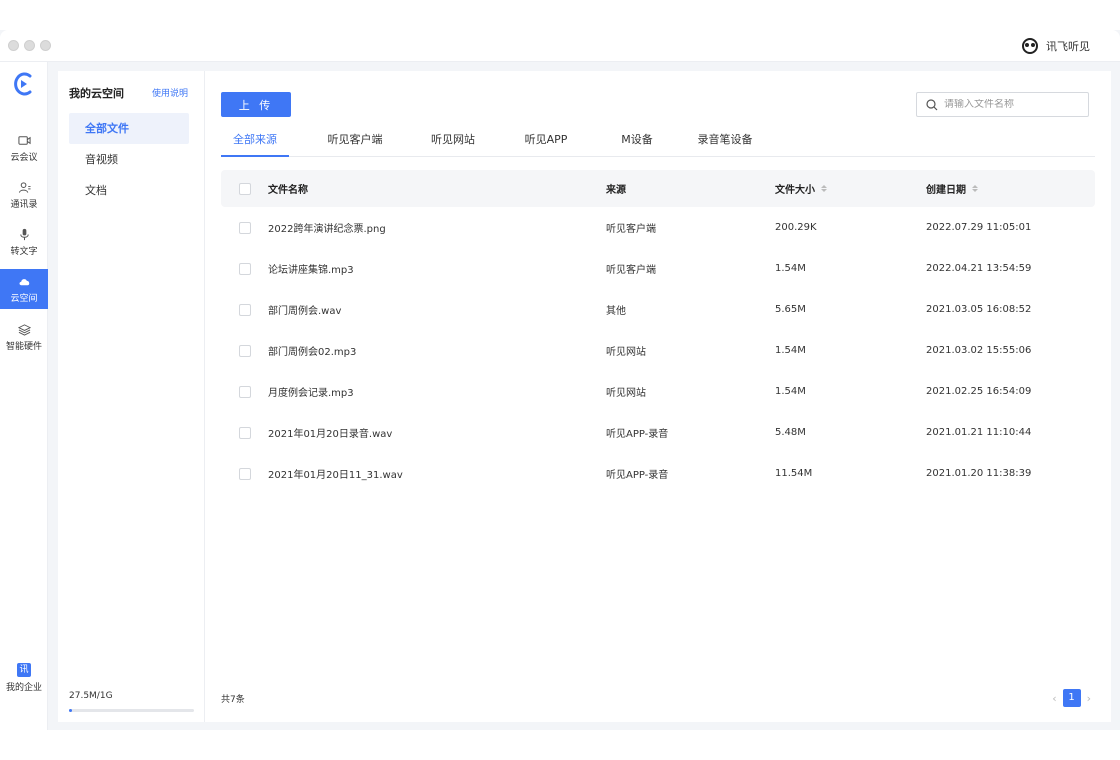 This screenshot has height=760, width=1120. What do you see at coordinates (288, 190) in the screenshot?
I see `column-header-name: 文件名称` at bounding box center [288, 190].